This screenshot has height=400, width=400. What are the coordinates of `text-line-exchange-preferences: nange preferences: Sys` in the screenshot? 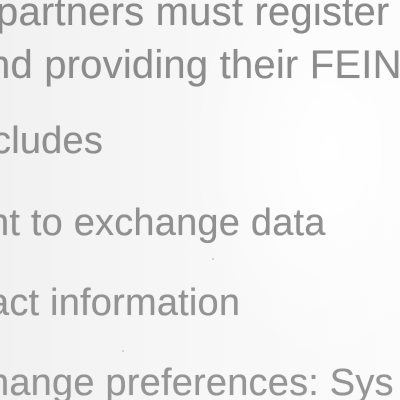 It's located at (197, 381).